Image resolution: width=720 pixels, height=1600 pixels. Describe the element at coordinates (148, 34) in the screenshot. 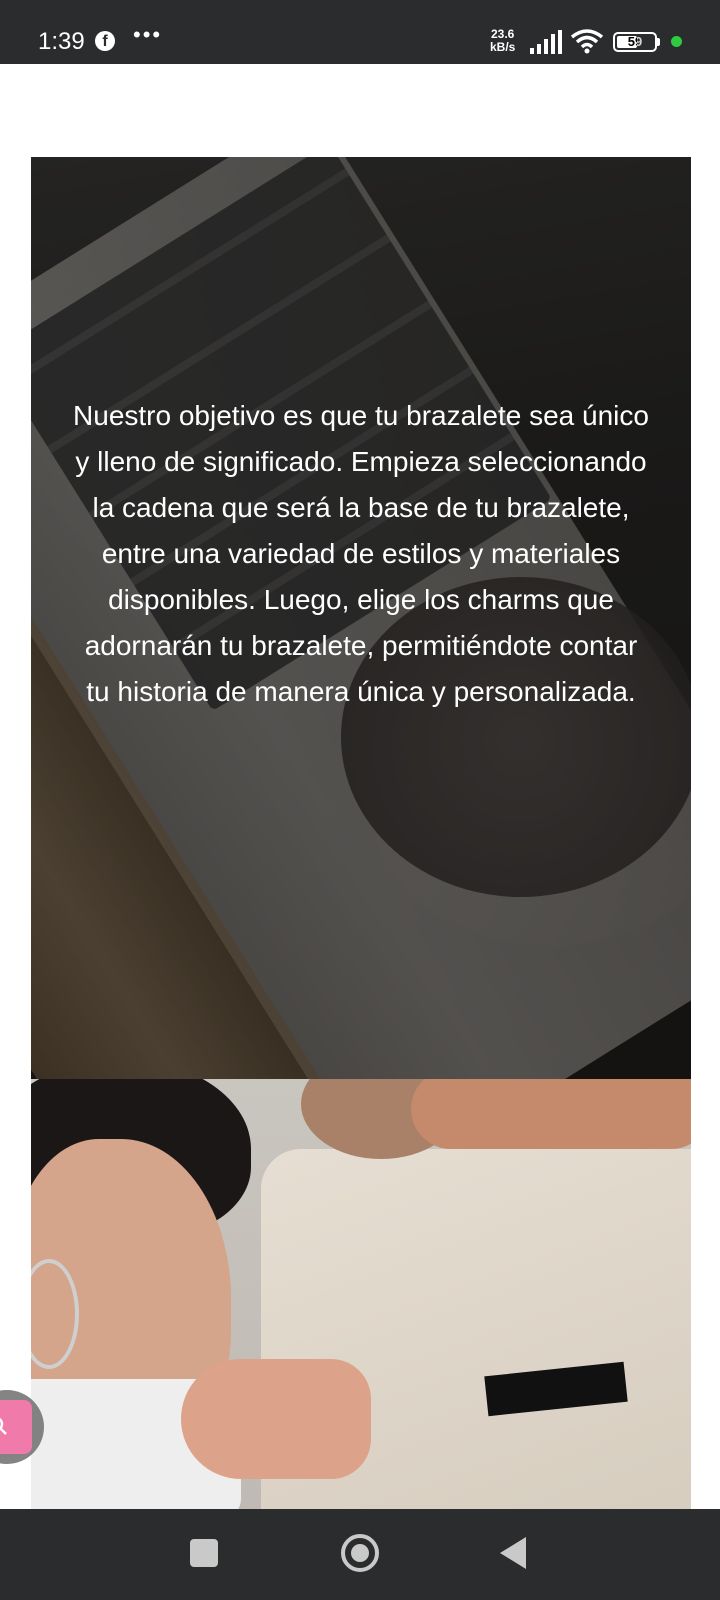

I see `more-dots-icon: •••` at that location.